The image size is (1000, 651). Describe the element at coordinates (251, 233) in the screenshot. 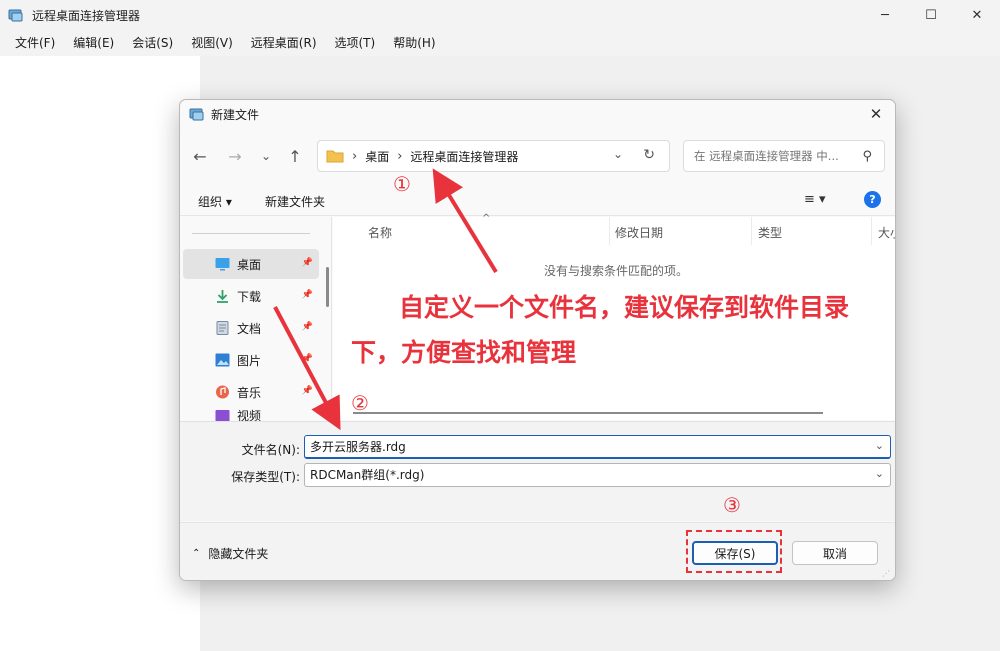

I see `nav-divider` at that location.